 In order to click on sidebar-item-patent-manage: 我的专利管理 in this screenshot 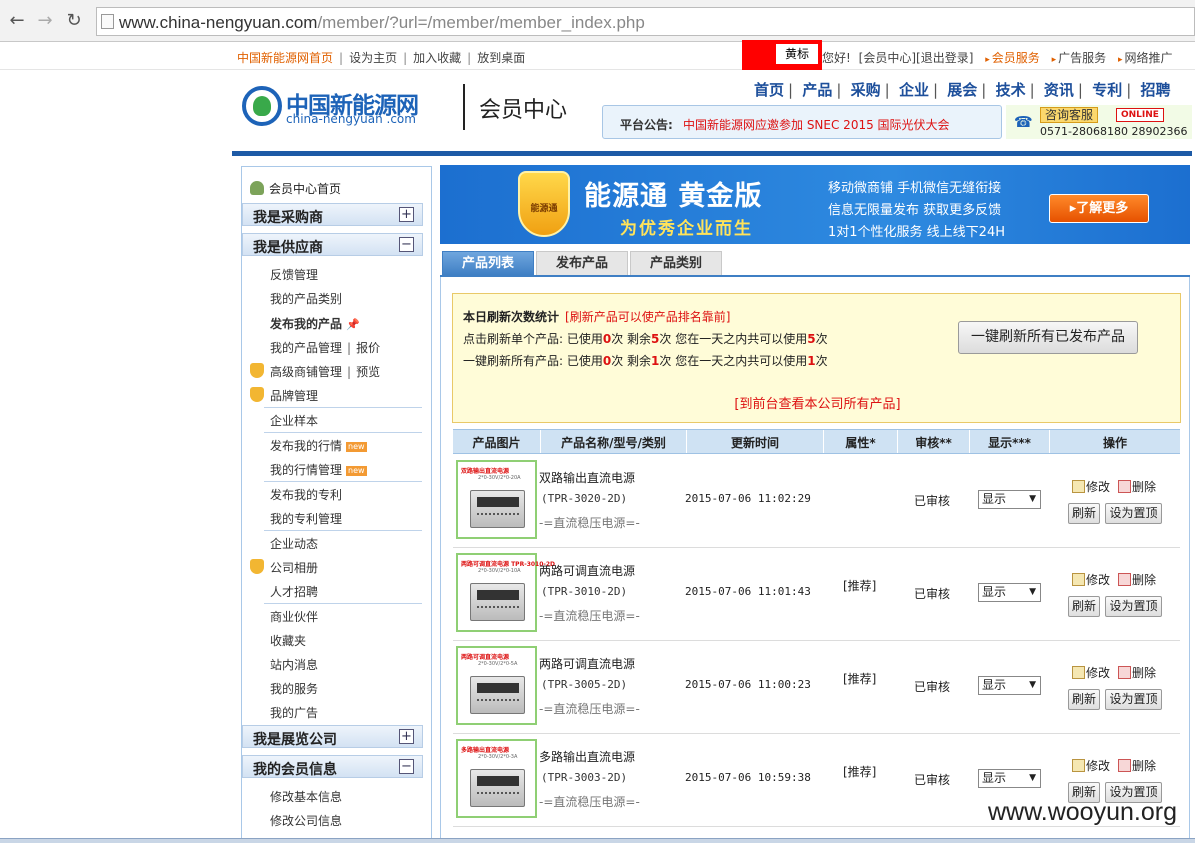, I will do `click(306, 518)`.